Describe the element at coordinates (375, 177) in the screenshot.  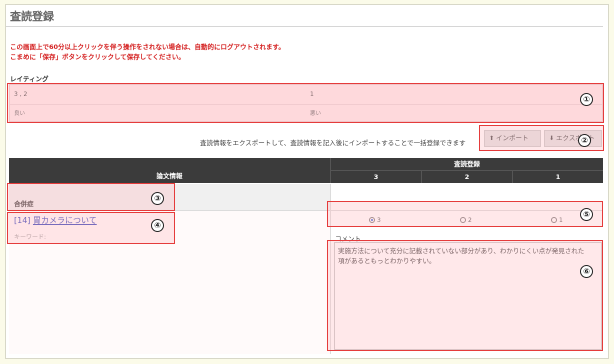
I see `table-header-col-3: 3` at that location.